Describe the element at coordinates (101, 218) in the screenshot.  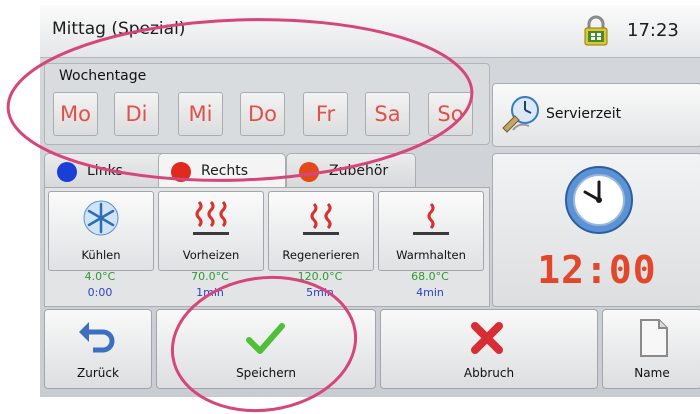
I see `snowflake-icon` at that location.